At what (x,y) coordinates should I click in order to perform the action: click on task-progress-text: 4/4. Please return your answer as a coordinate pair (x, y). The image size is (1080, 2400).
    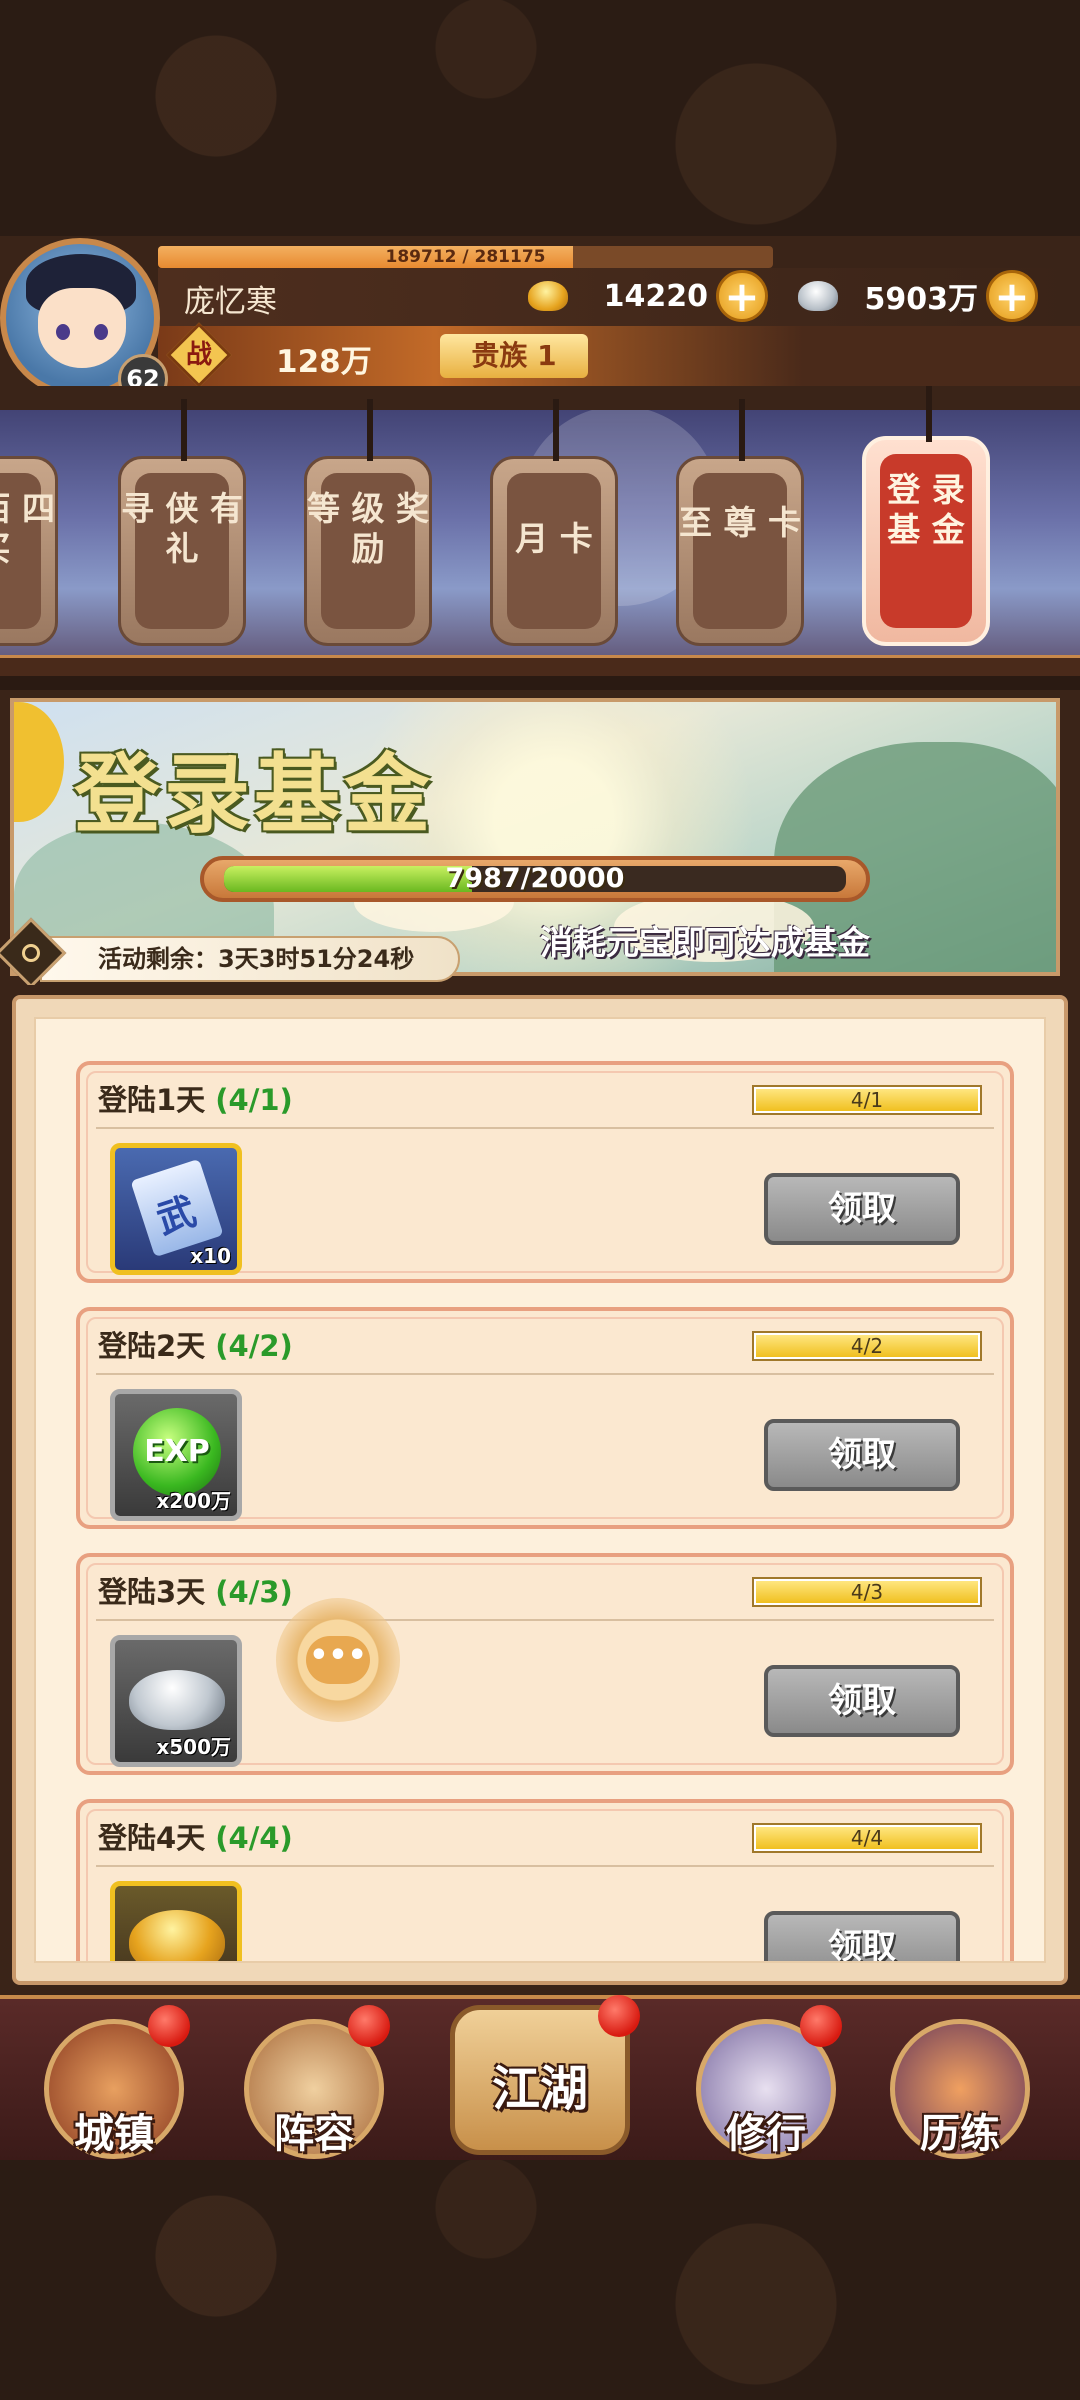
    Looking at the image, I should click on (867, 1838).